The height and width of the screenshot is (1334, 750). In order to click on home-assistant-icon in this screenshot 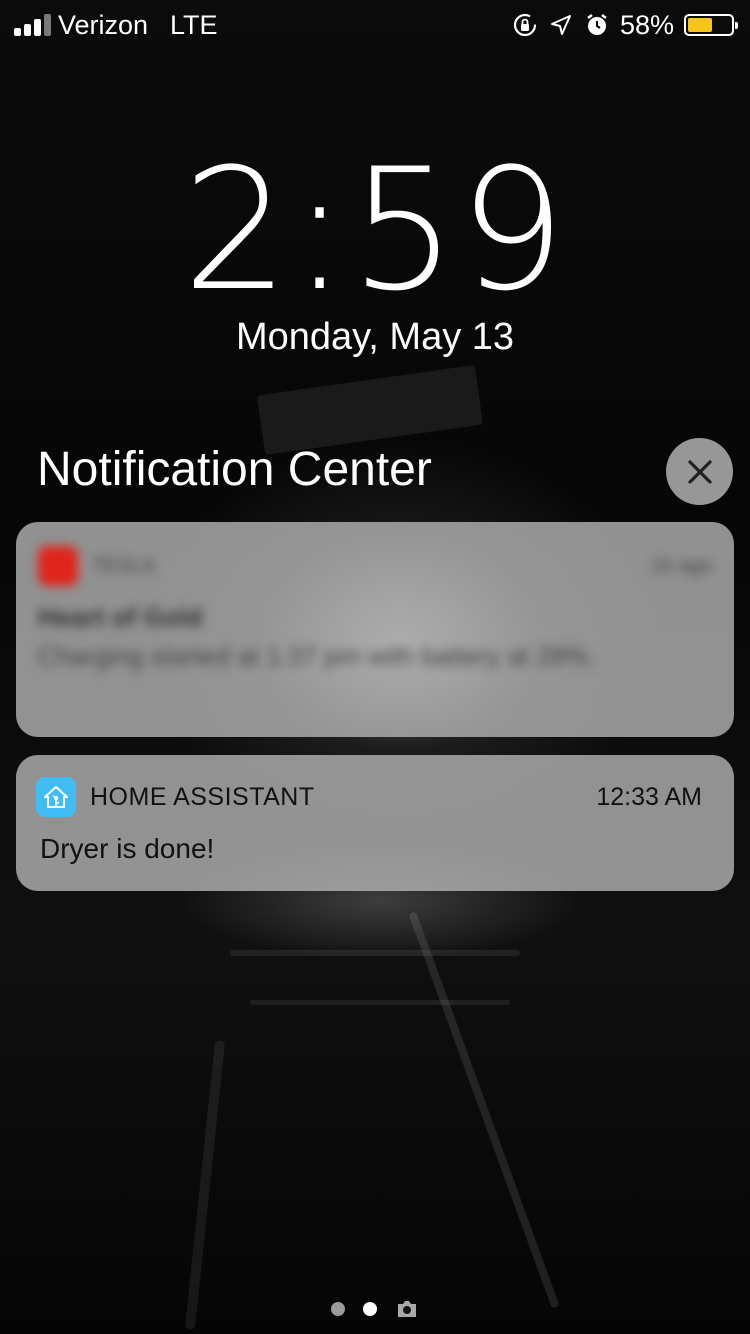, I will do `click(56, 797)`.